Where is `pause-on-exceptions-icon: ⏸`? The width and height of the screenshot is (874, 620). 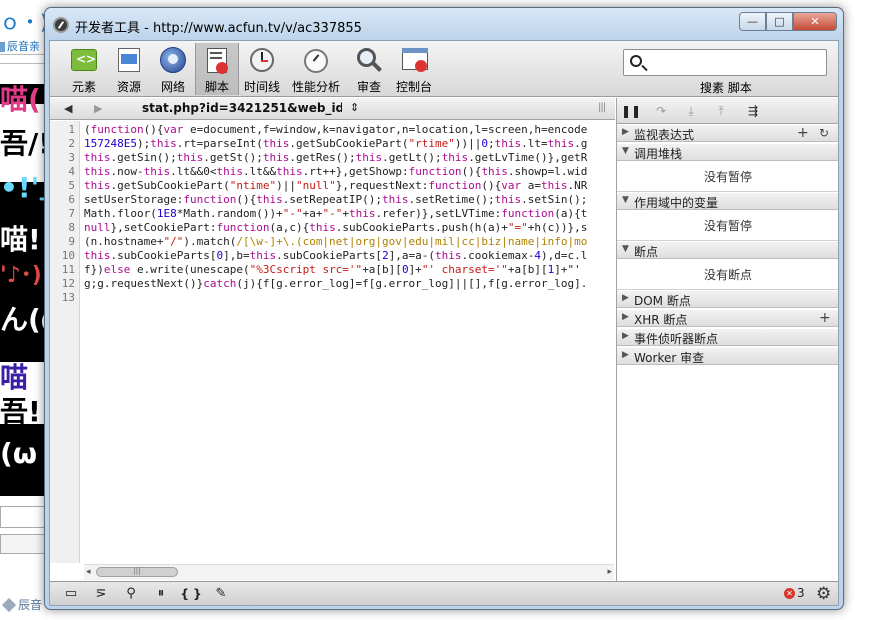
pause-on-exceptions-icon: ⏸ is located at coordinates (161, 594).